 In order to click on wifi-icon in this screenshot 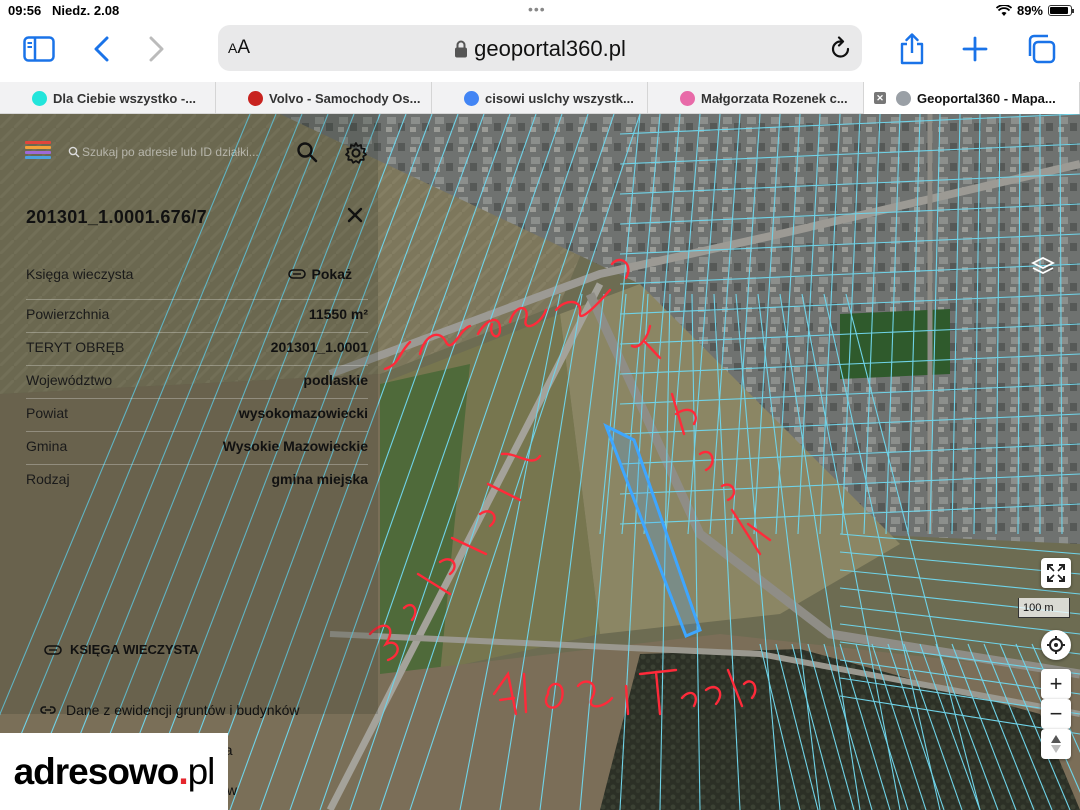, I will do `click(1003, 10)`.